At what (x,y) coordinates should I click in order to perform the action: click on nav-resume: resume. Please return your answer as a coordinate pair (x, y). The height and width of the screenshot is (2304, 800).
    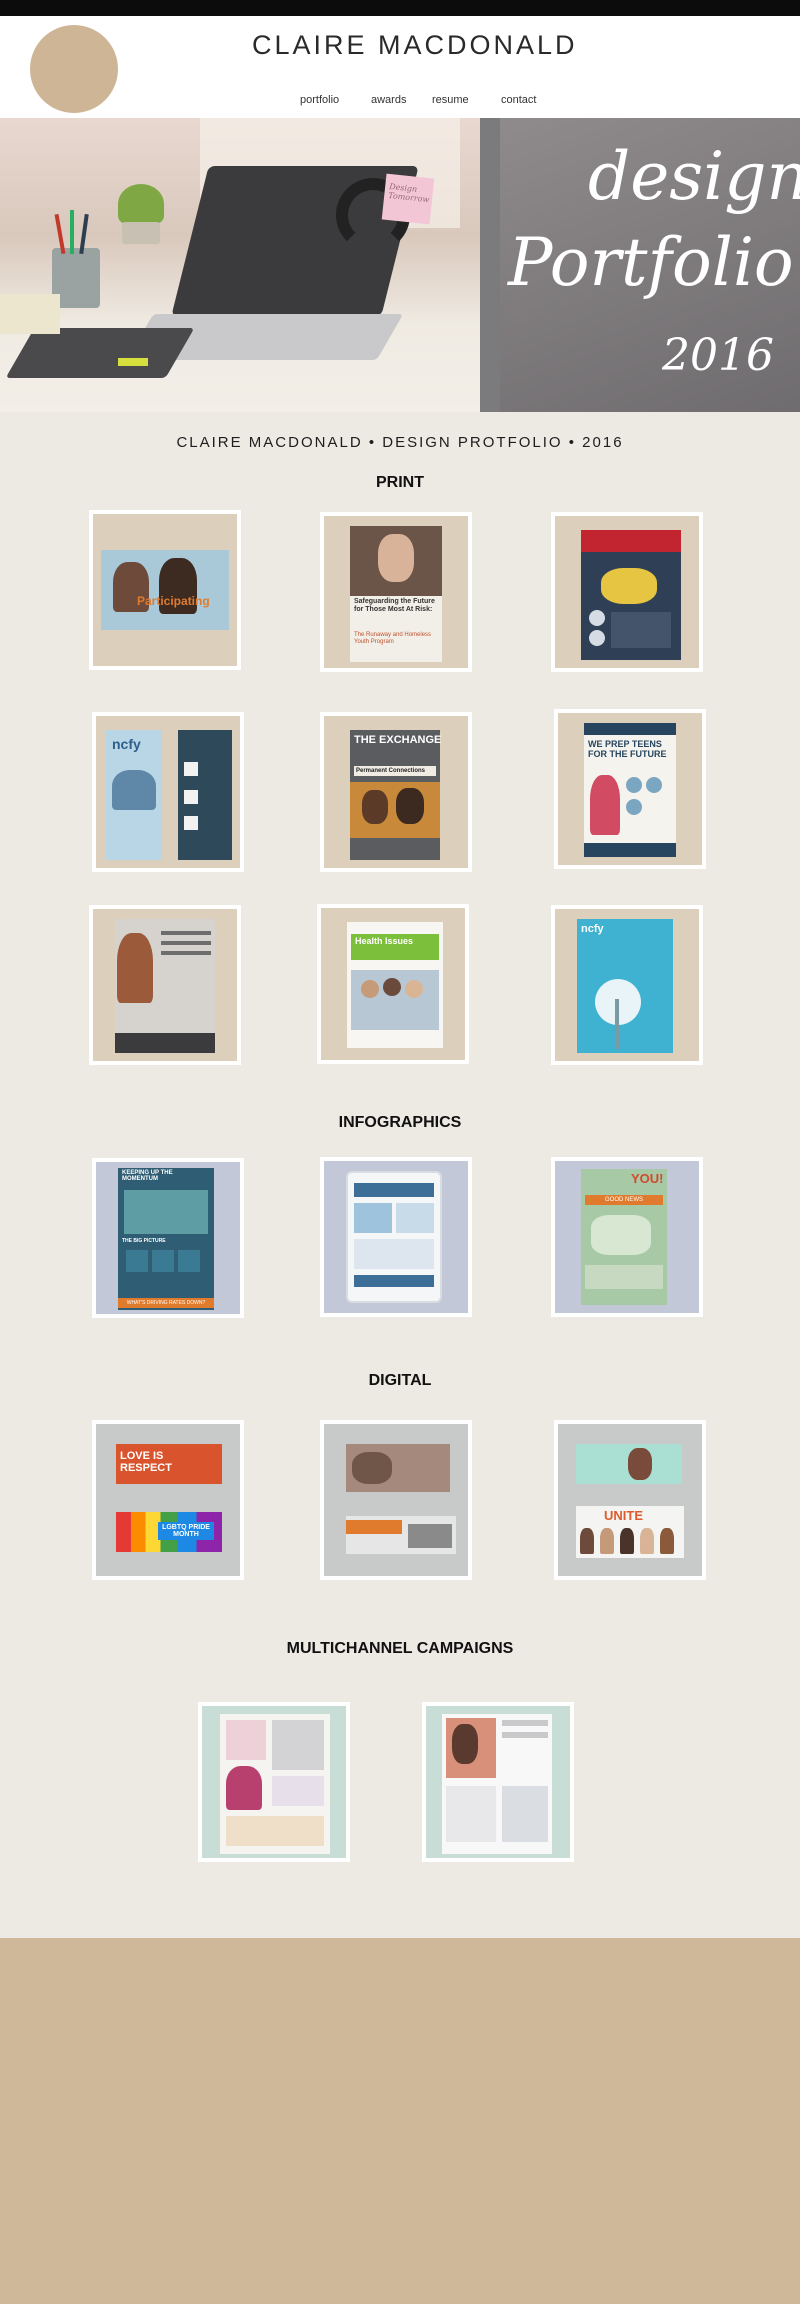
    Looking at the image, I should click on (450, 100).